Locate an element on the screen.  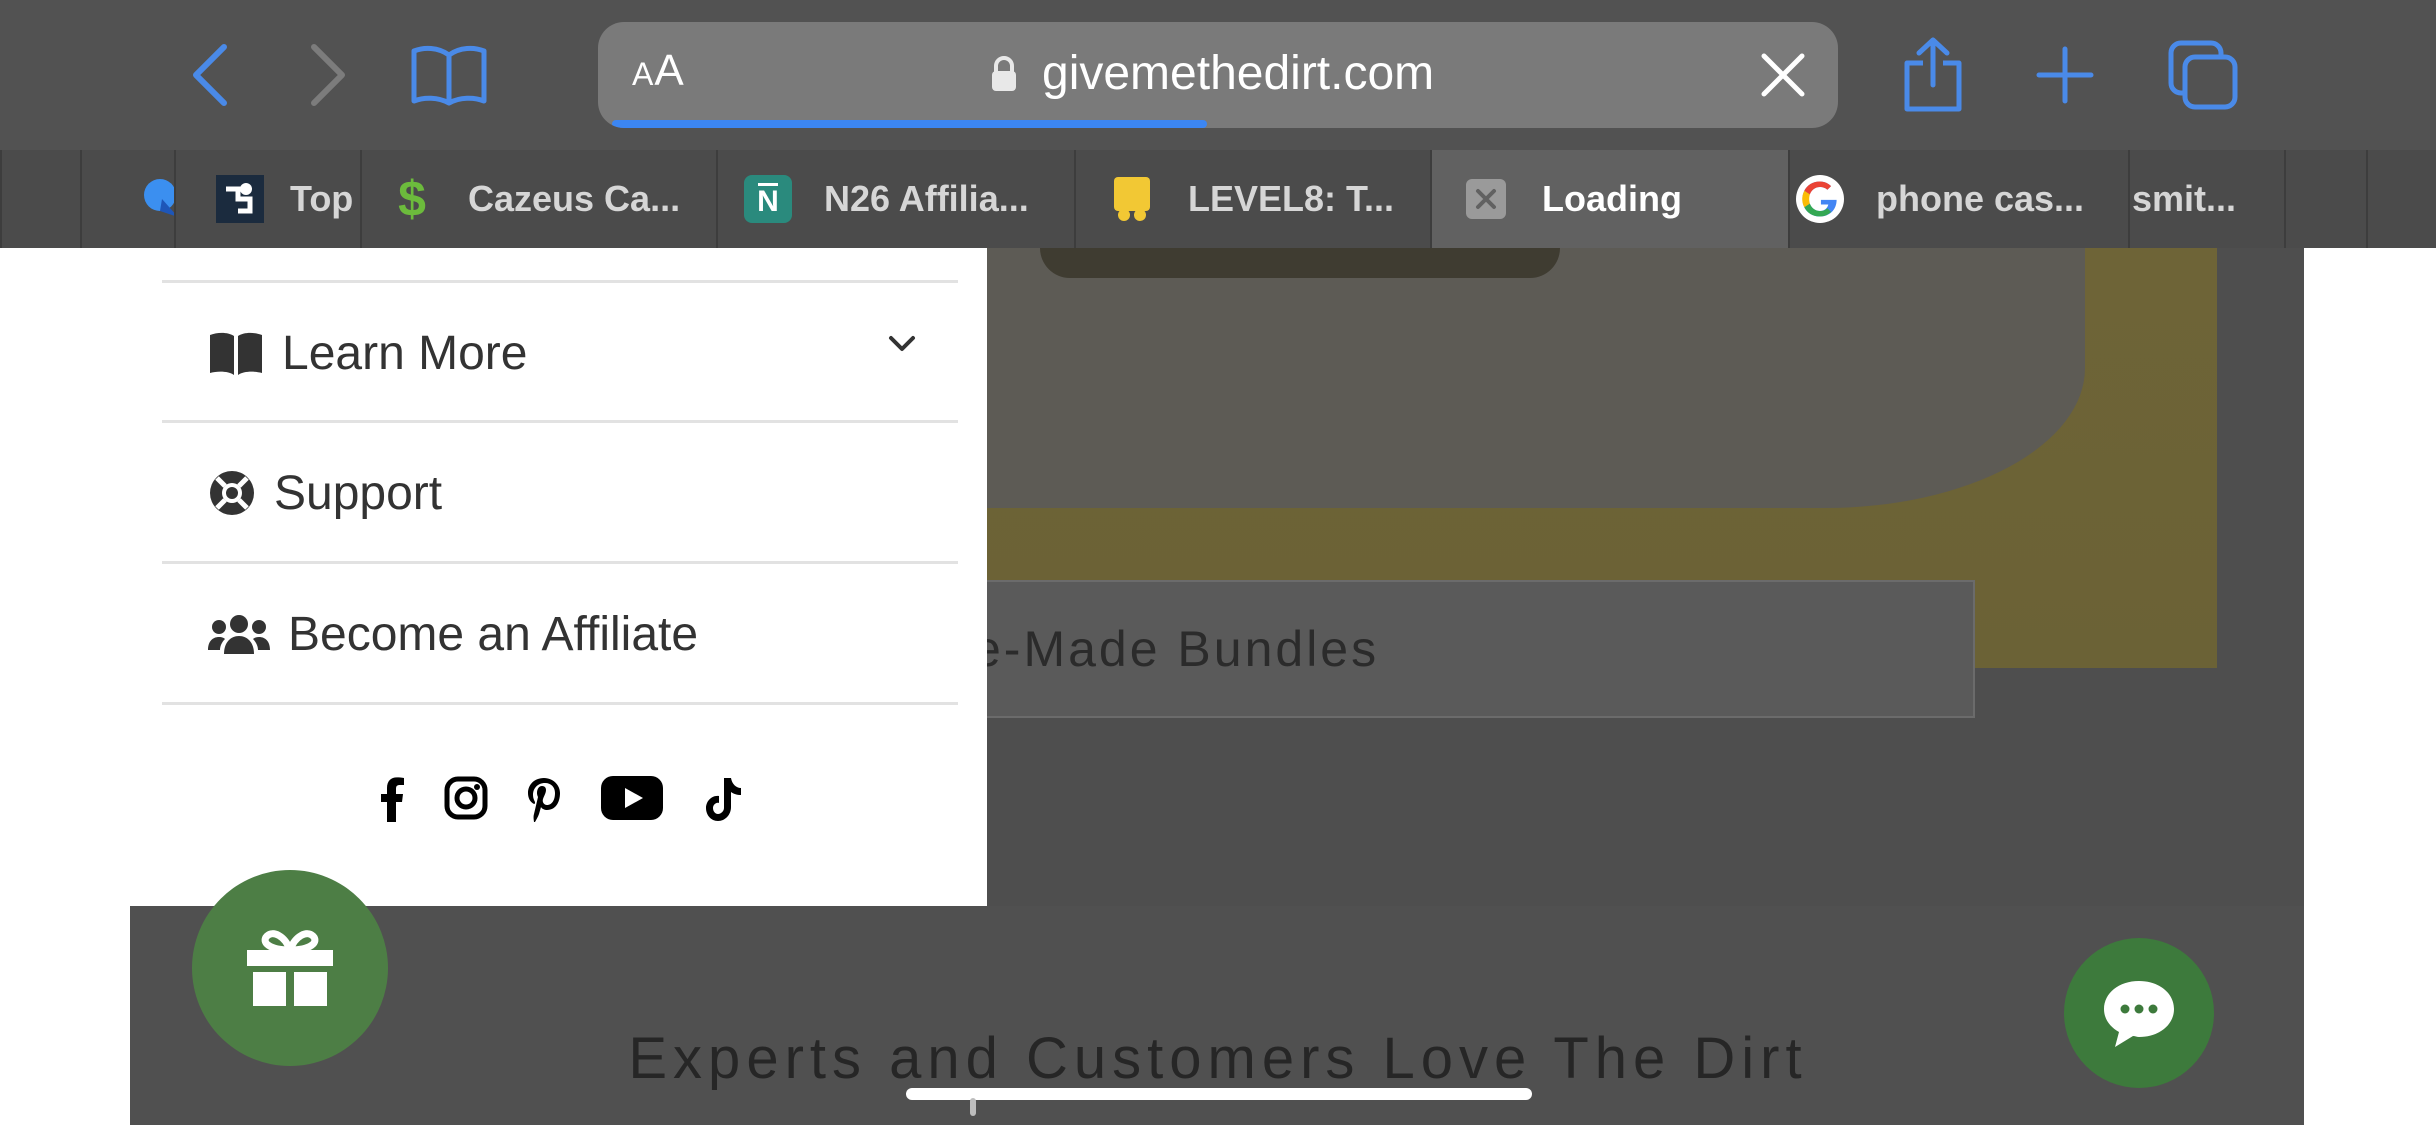
menu-item-affiliate: Become an Affiliate is located at coordinates (560, 632).